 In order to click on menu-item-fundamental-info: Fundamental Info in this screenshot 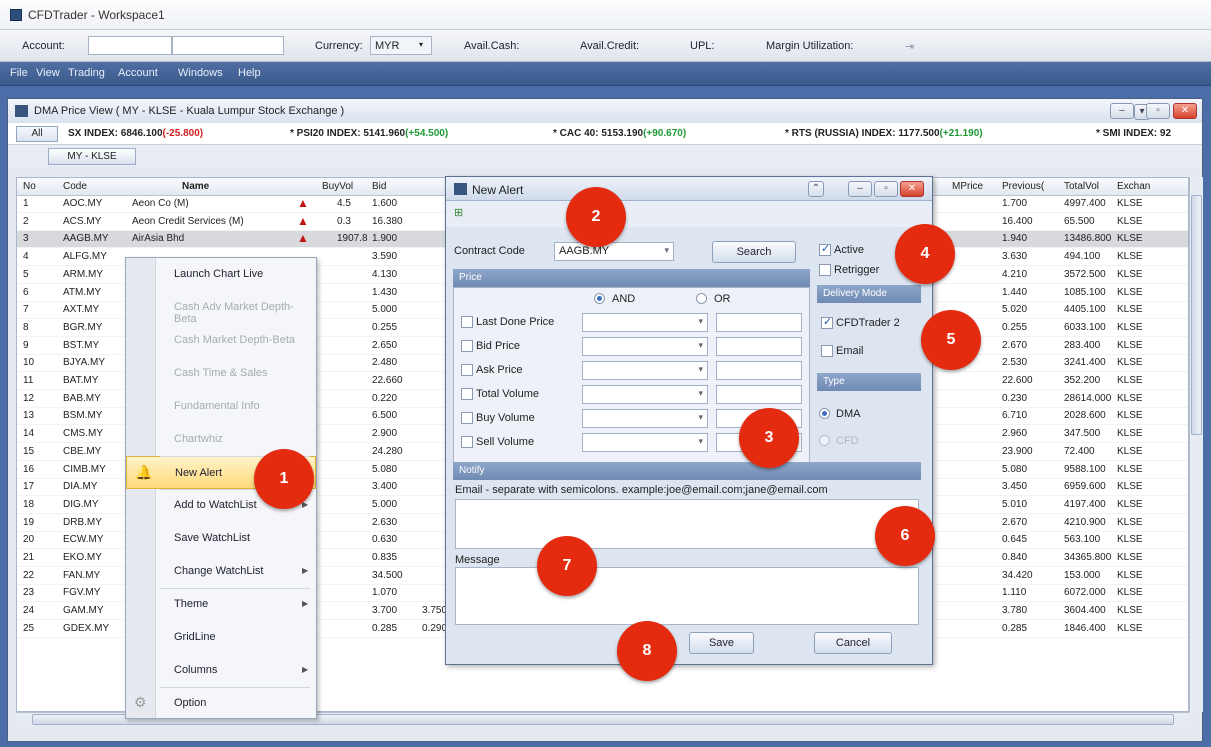, I will do `click(221, 406)`.